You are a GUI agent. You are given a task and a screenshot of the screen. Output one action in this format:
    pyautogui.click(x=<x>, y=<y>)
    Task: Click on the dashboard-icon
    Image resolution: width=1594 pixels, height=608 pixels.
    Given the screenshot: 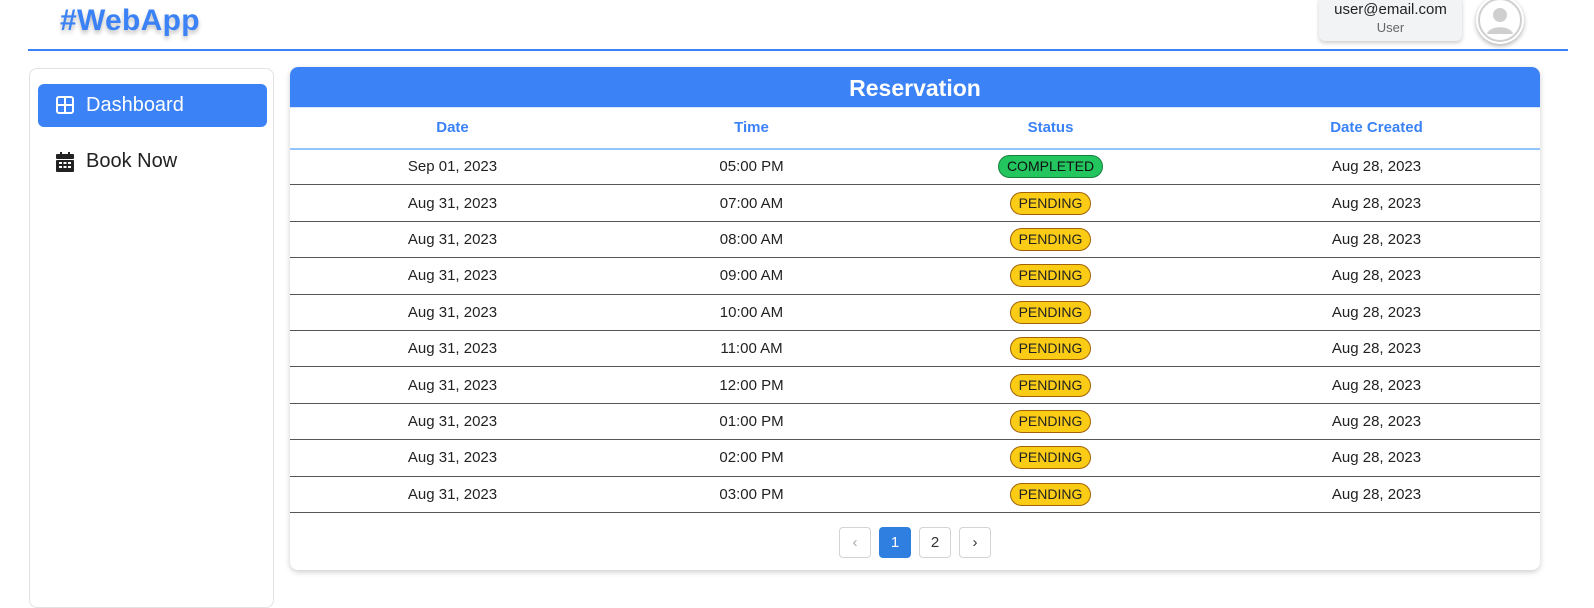 What is the action you would take?
    pyautogui.click(x=66, y=105)
    